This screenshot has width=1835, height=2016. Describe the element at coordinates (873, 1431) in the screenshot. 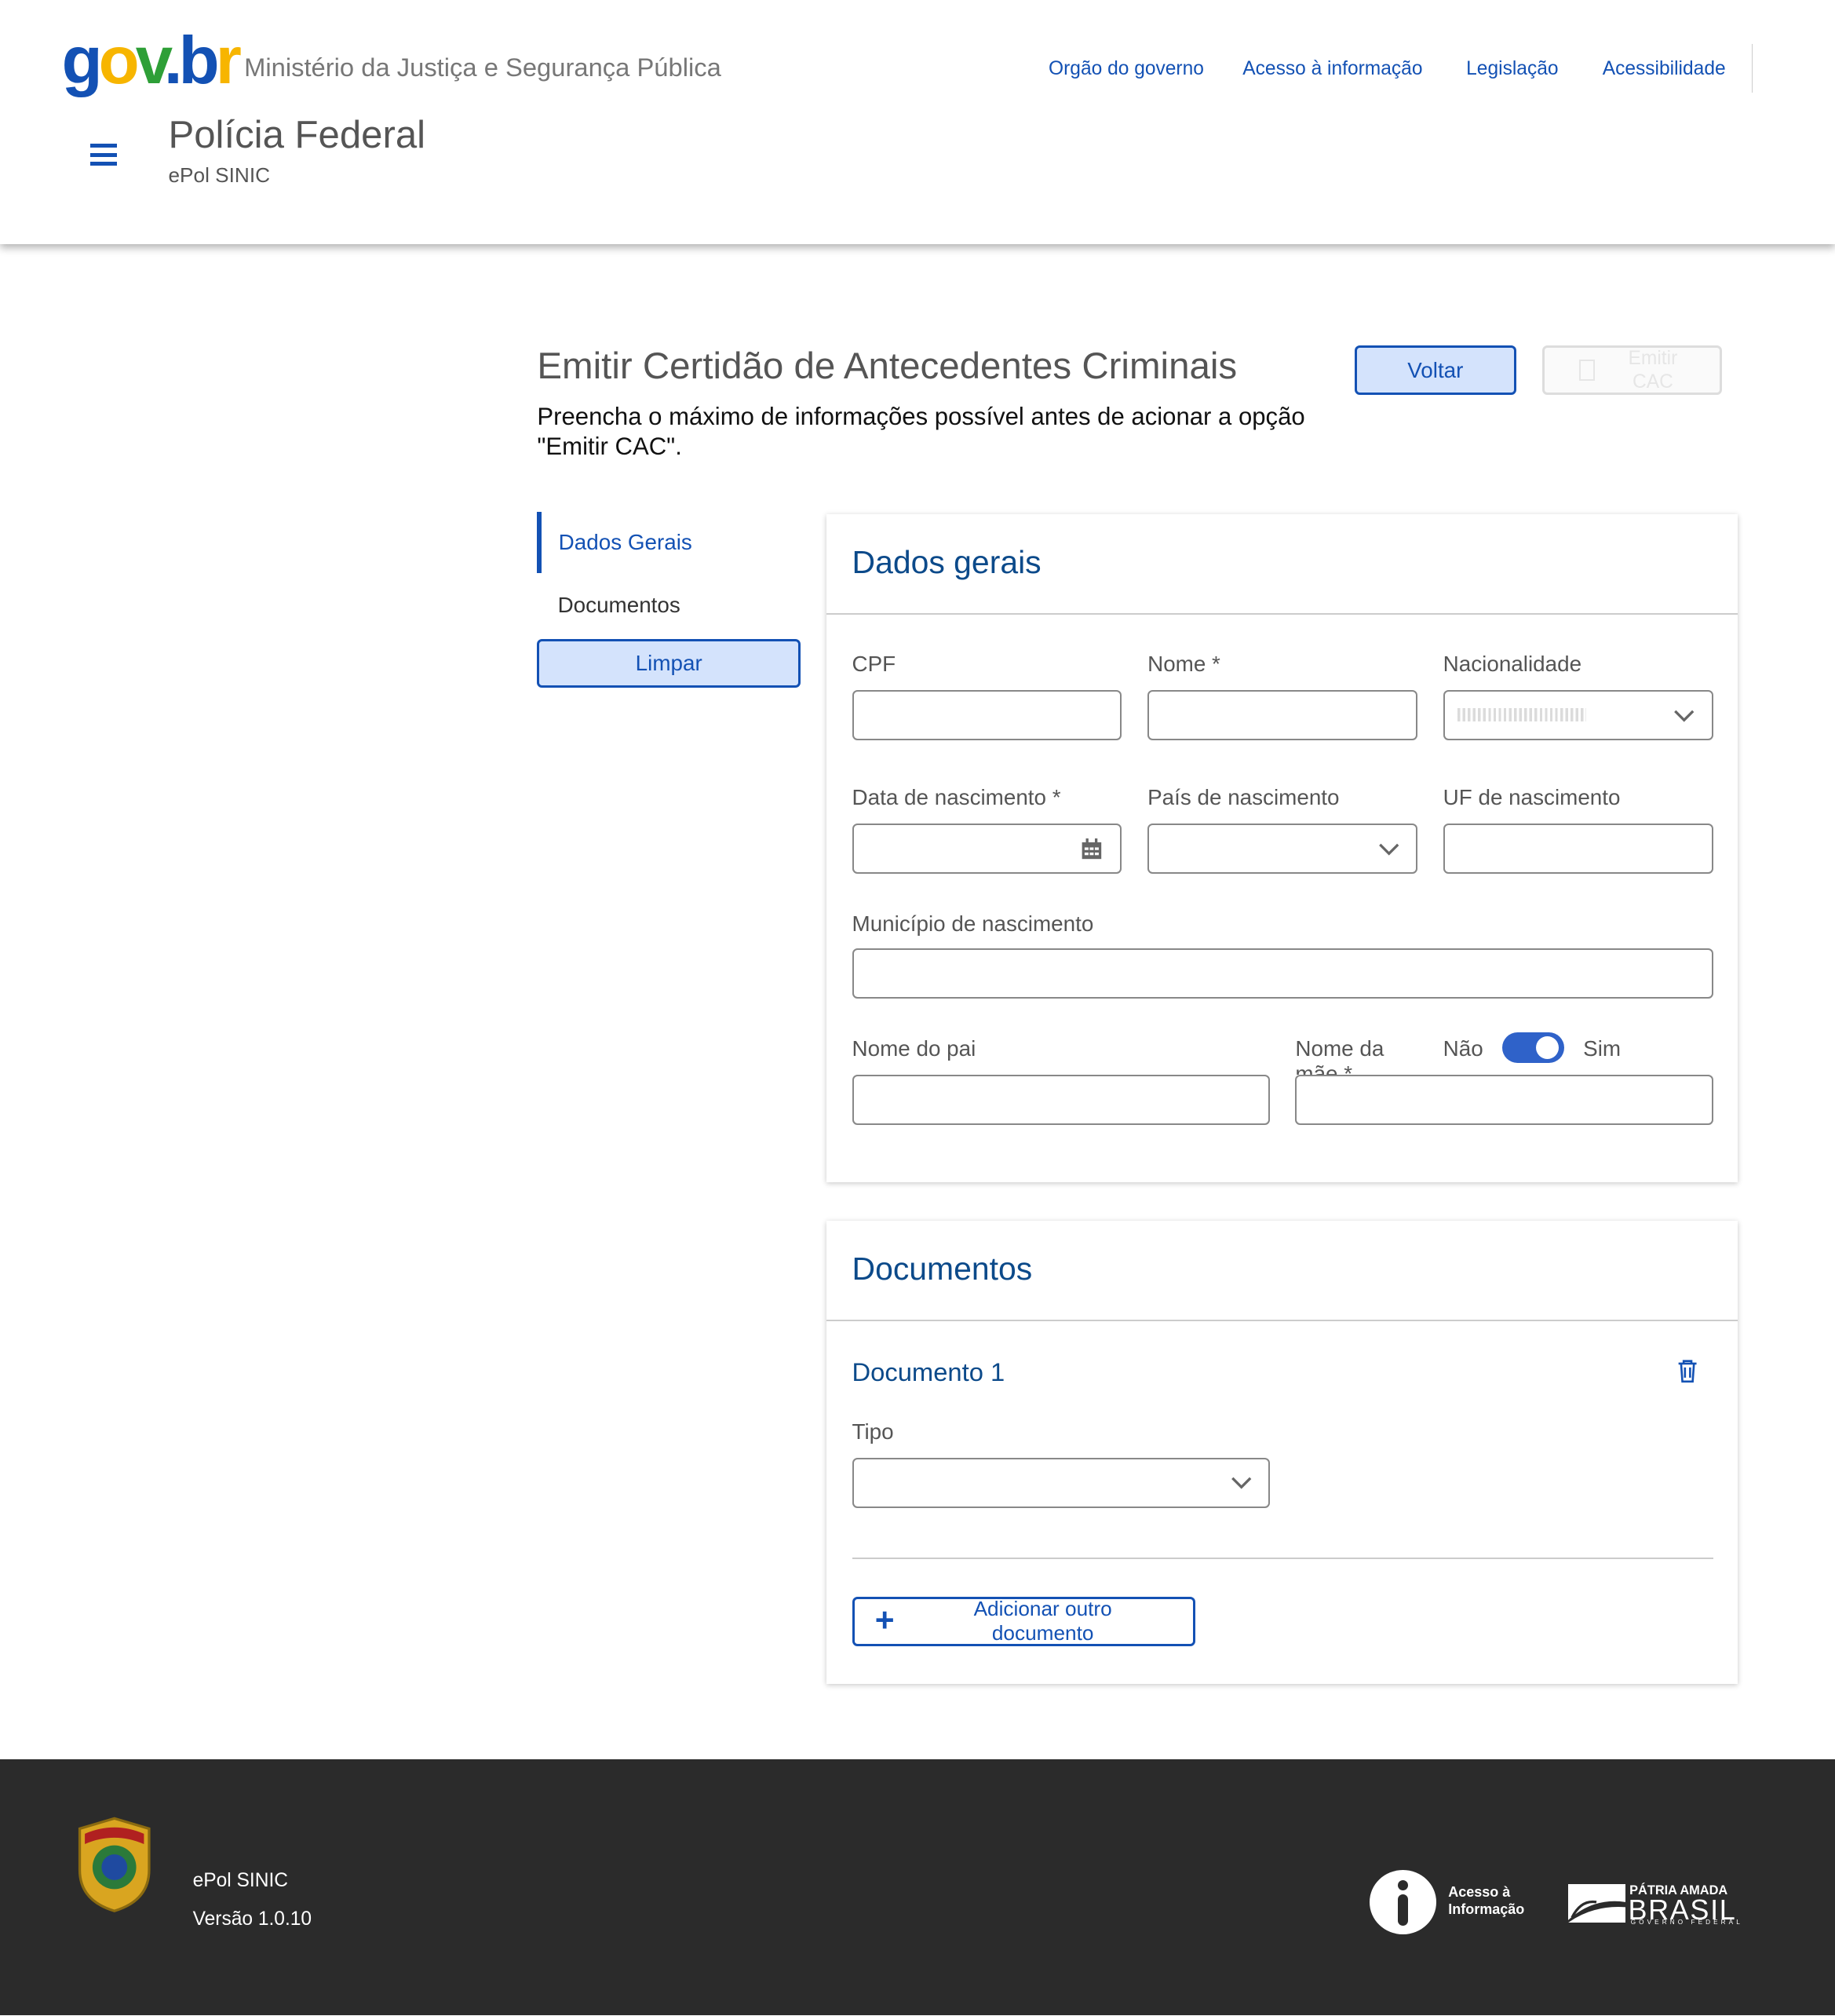

I see `tipo-label: Tipo` at that location.